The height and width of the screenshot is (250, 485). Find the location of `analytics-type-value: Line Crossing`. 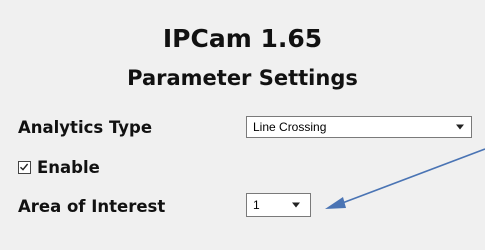

analytics-type-value: Line Crossing is located at coordinates (290, 127).